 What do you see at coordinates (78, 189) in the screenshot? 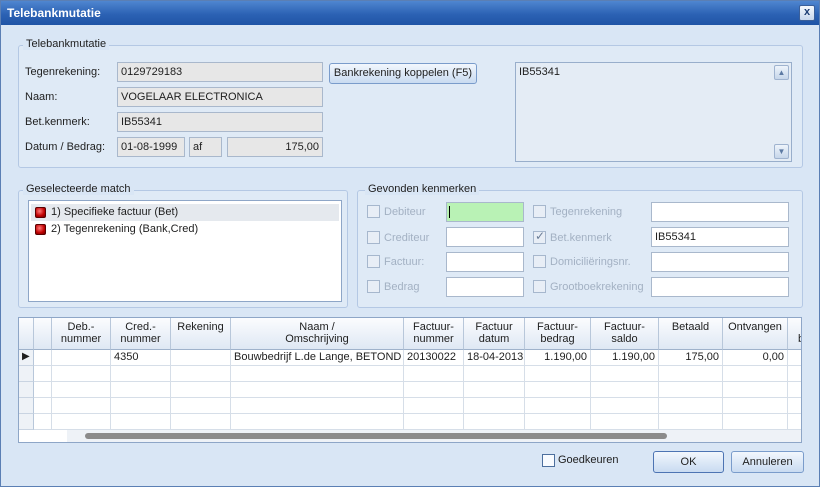
I see `match-group-title: Geselecteerde match` at bounding box center [78, 189].